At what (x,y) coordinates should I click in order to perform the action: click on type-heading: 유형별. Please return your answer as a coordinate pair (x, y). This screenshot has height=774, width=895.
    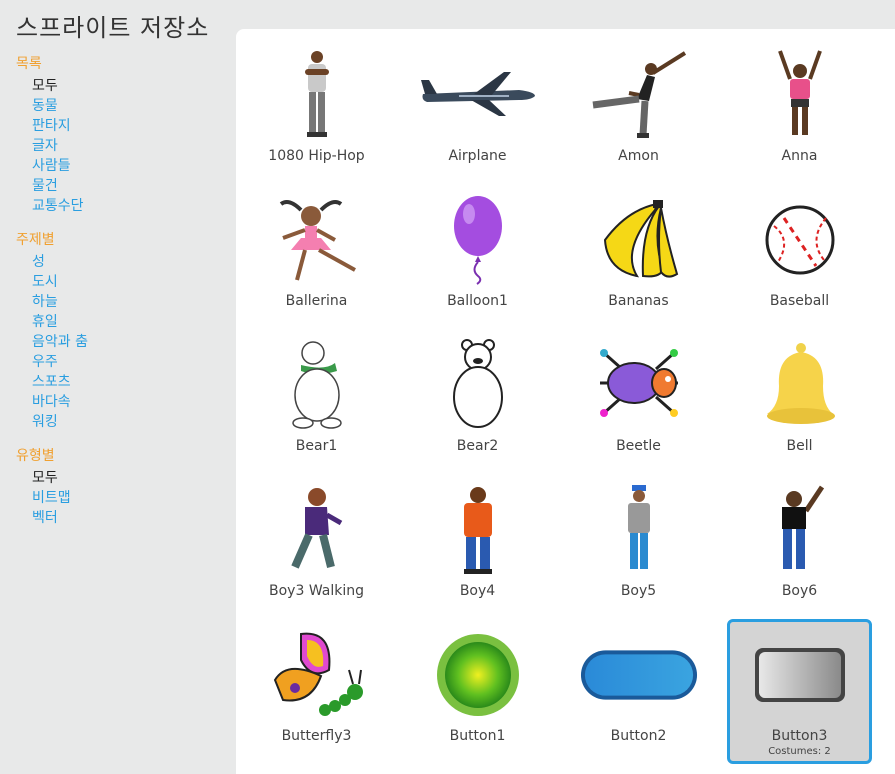
    Looking at the image, I should click on (35, 456).